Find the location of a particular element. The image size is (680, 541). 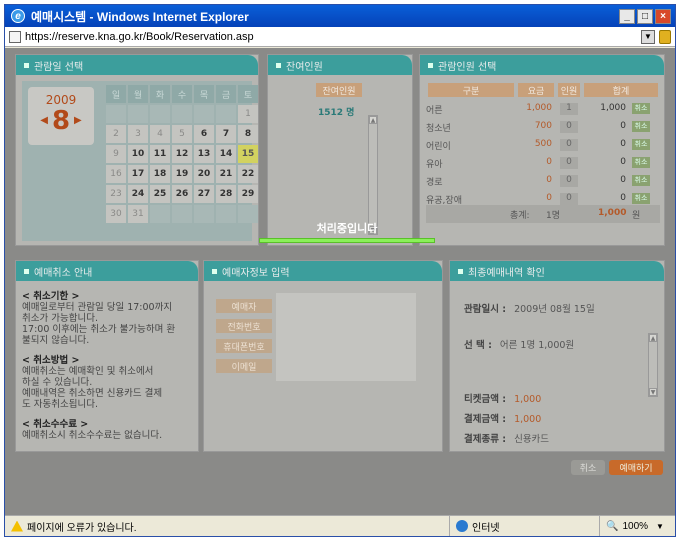

remain-scrollbar: ▲ ▼ is located at coordinates (373, 175).